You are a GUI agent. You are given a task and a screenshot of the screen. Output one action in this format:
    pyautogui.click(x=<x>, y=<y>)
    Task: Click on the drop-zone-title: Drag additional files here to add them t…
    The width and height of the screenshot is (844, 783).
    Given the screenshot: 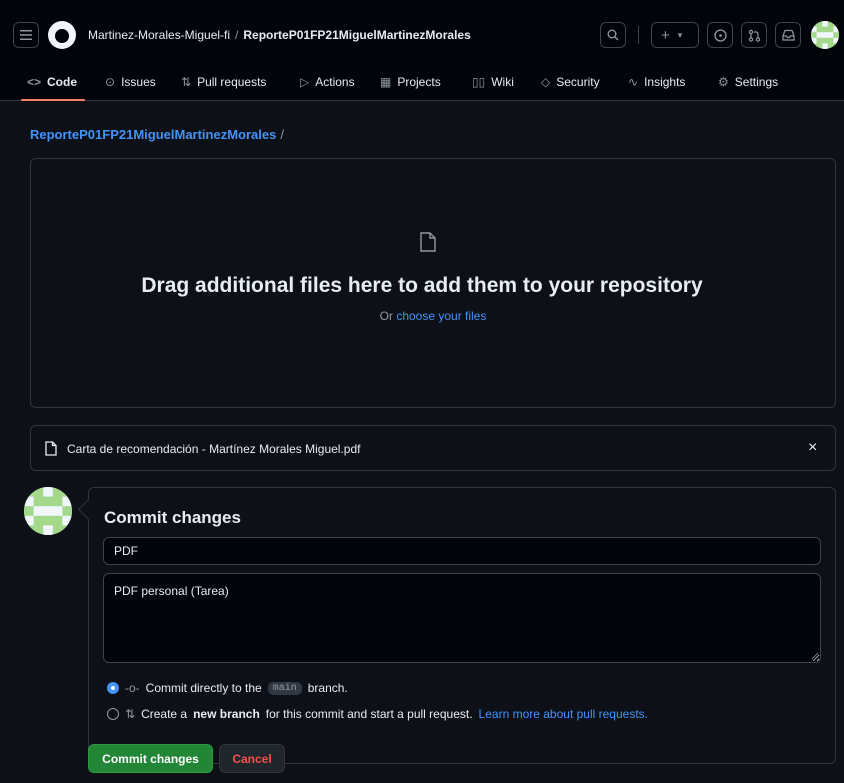 What is the action you would take?
    pyautogui.click(x=422, y=285)
    